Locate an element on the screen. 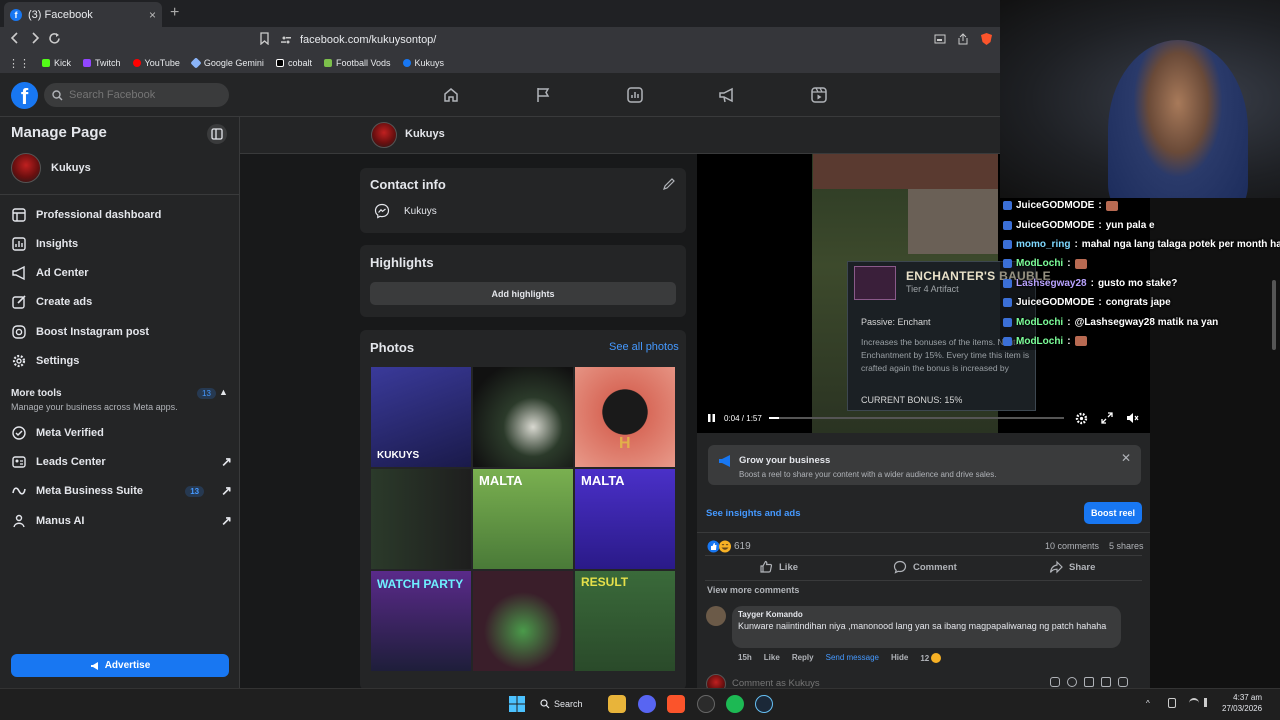  comment-reaction-count: 12 is located at coordinates (931, 658).